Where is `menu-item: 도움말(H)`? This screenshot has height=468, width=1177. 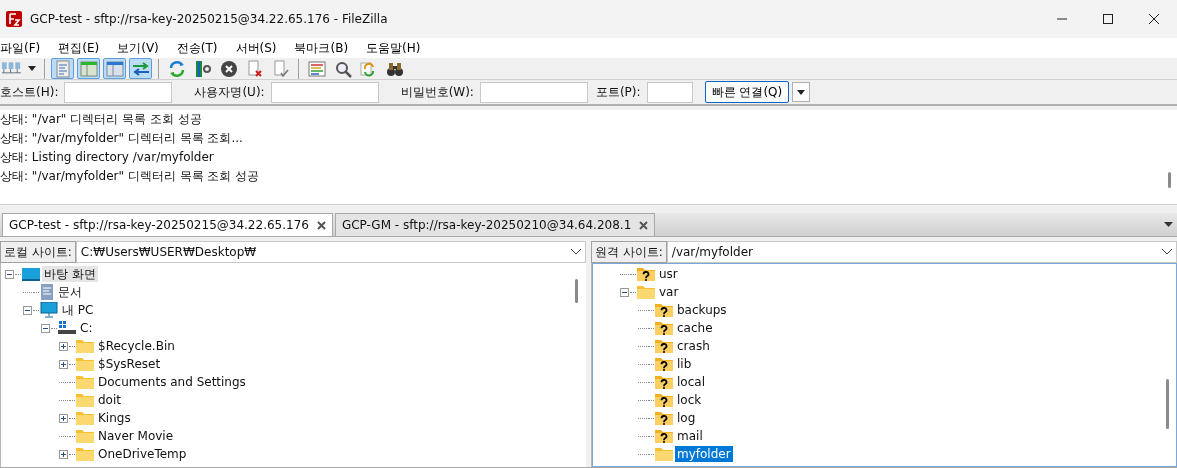 menu-item: 도움말(H) is located at coordinates (397, 48).